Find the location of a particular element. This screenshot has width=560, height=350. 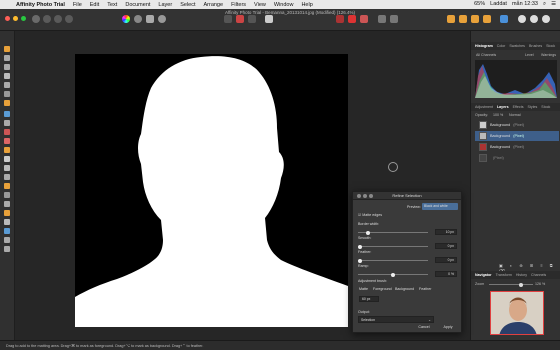

dodge-tool-icon is located at coordinates (7, 150).